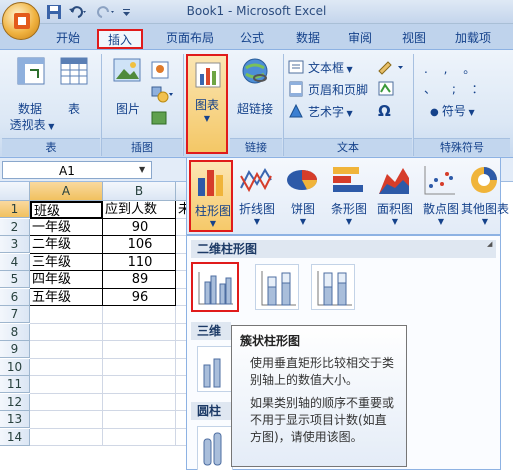 This screenshot has height=470, width=513. Describe the element at coordinates (66, 227) in the screenshot. I see `table-cell: 一年级` at that location.